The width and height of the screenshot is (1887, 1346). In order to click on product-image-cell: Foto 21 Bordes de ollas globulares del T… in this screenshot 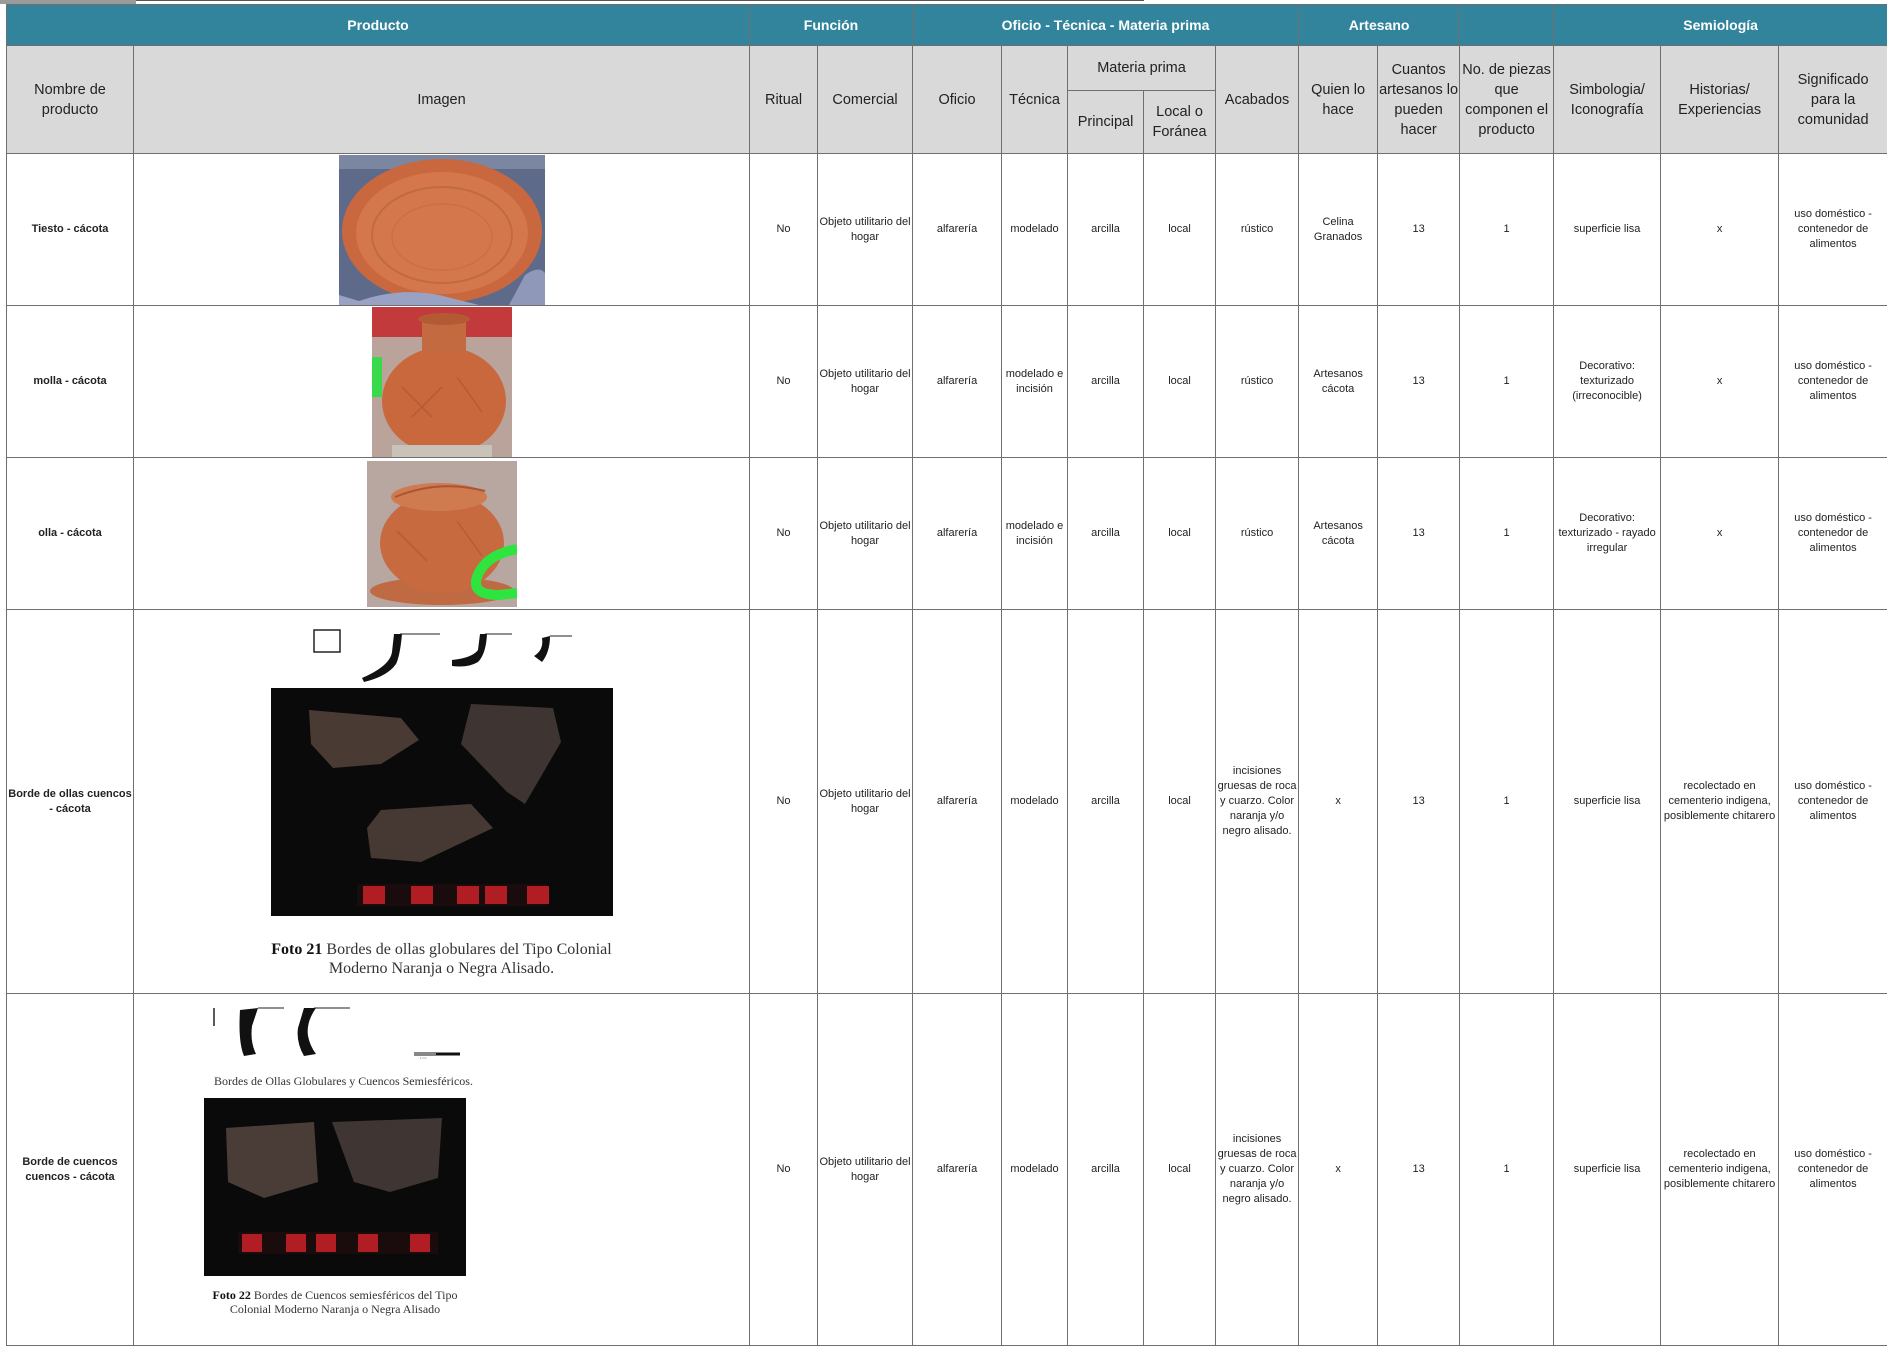, I will do `click(441, 801)`.